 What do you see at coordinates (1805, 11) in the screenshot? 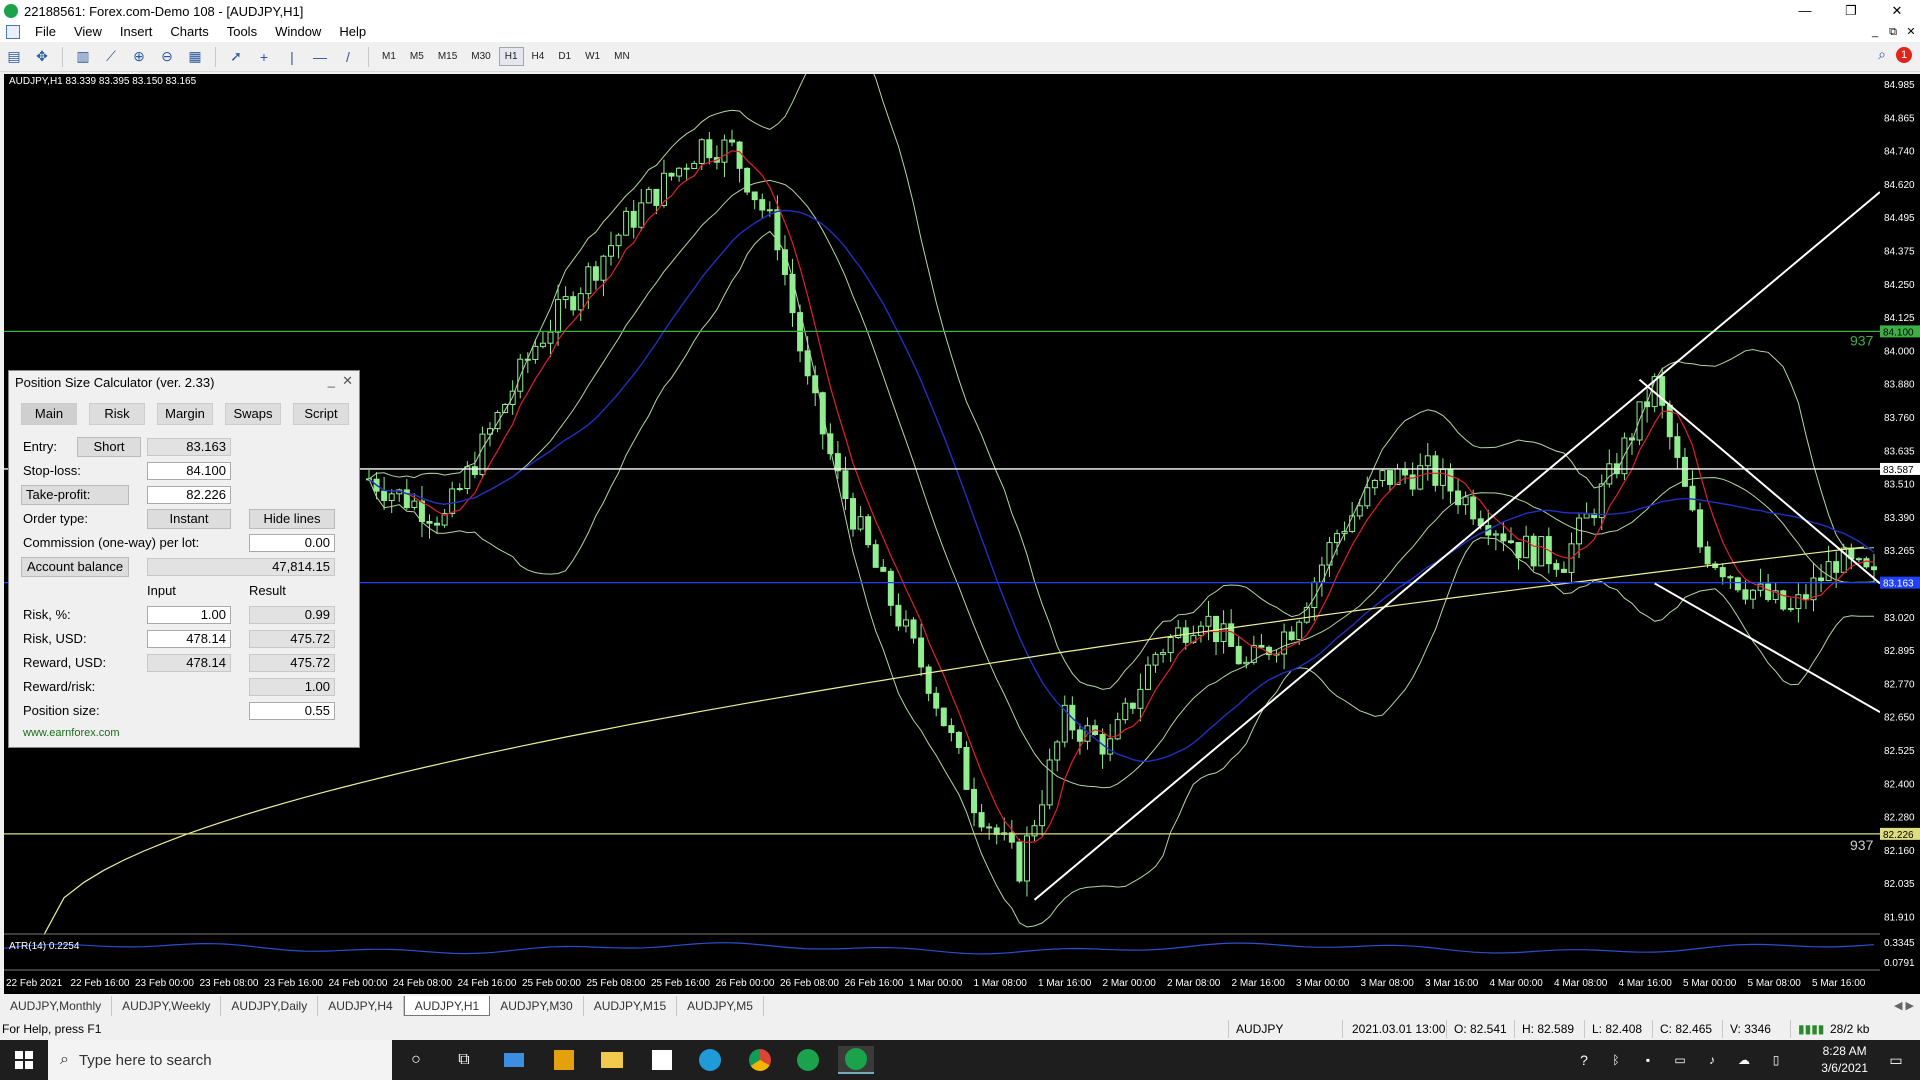
I see `minimize-button: —` at bounding box center [1805, 11].